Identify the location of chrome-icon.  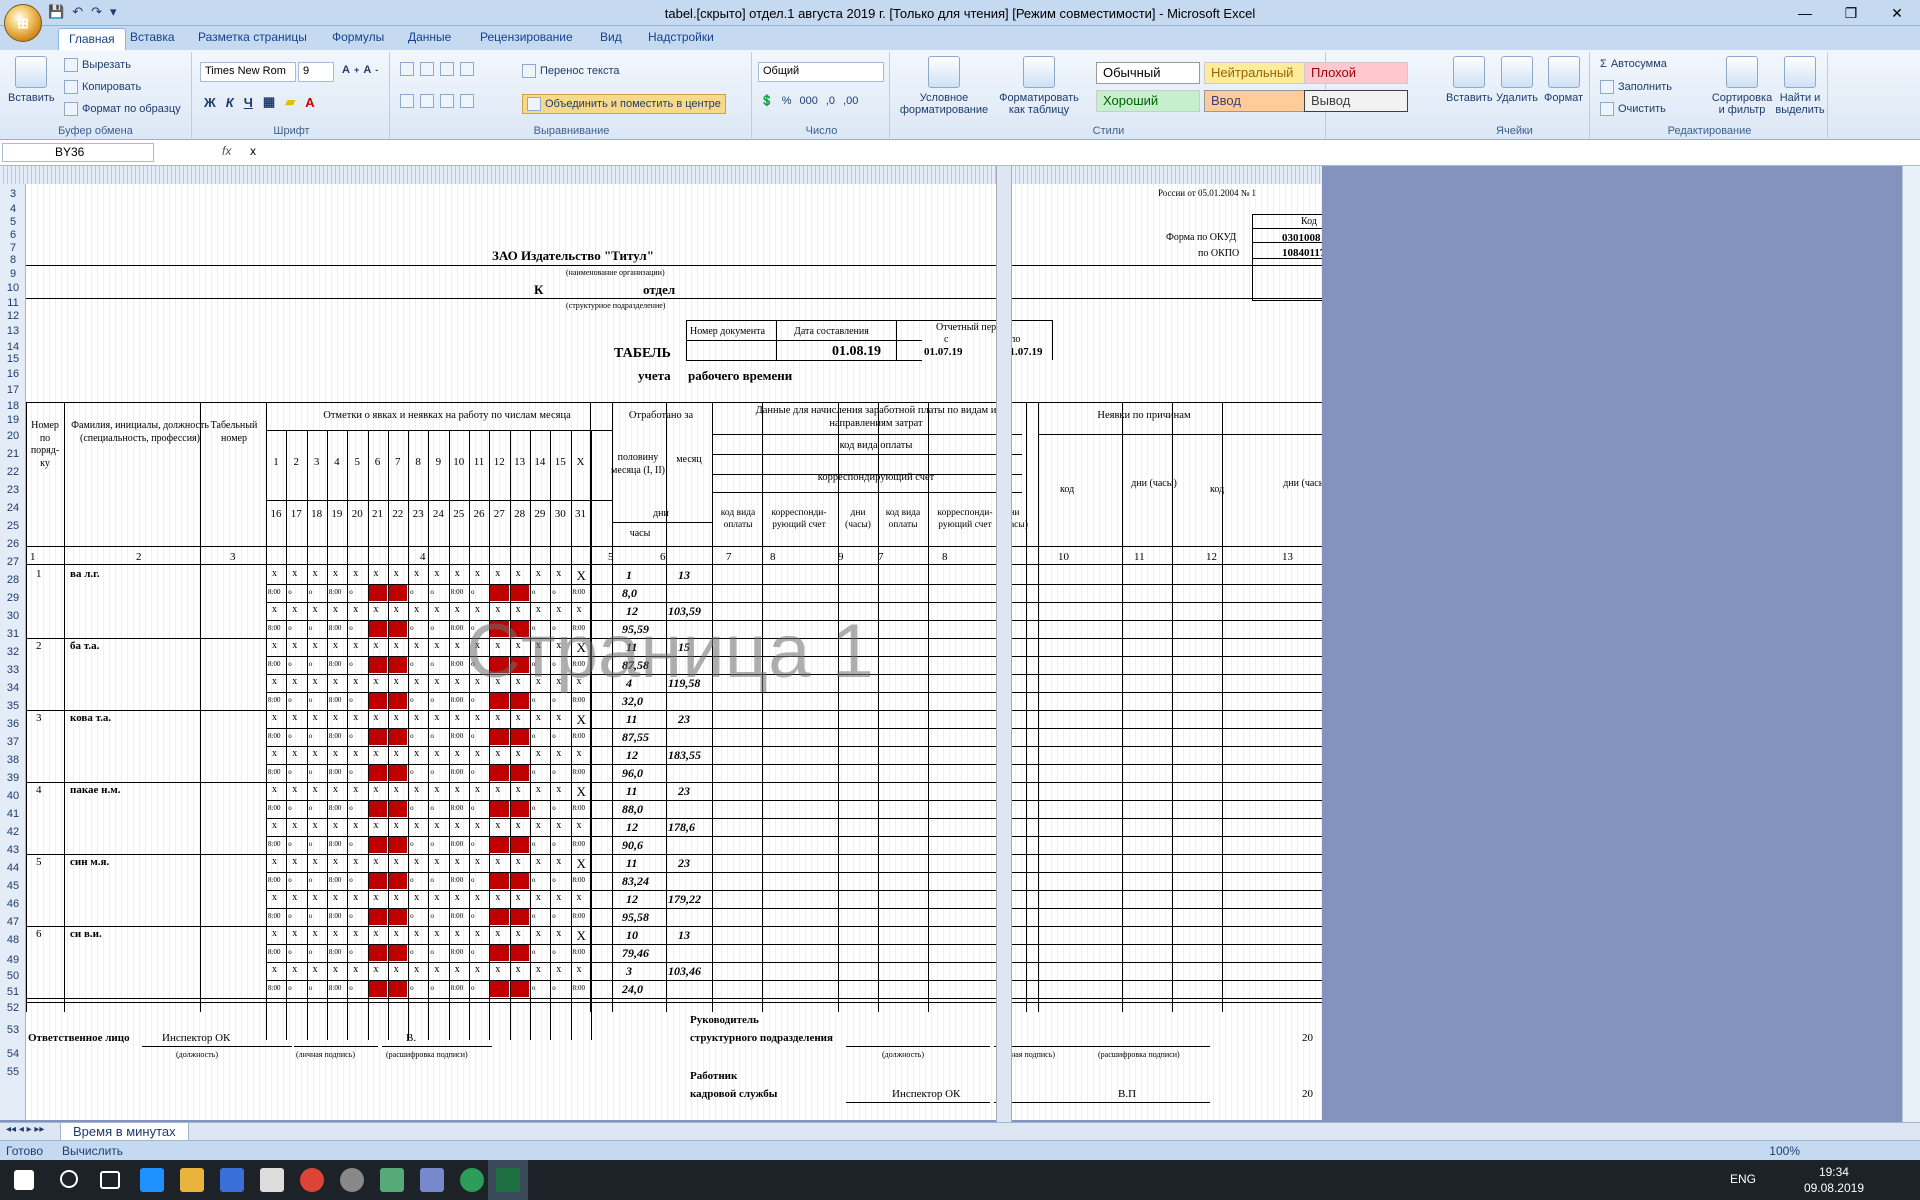
(312, 1180).